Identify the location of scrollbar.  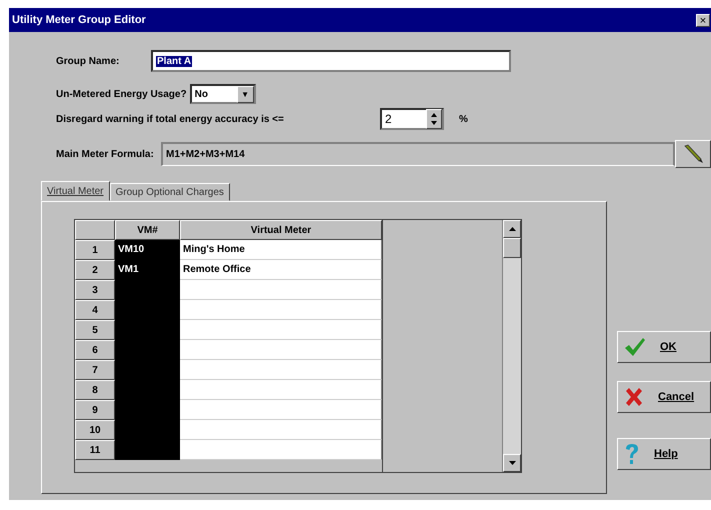
(511, 346).